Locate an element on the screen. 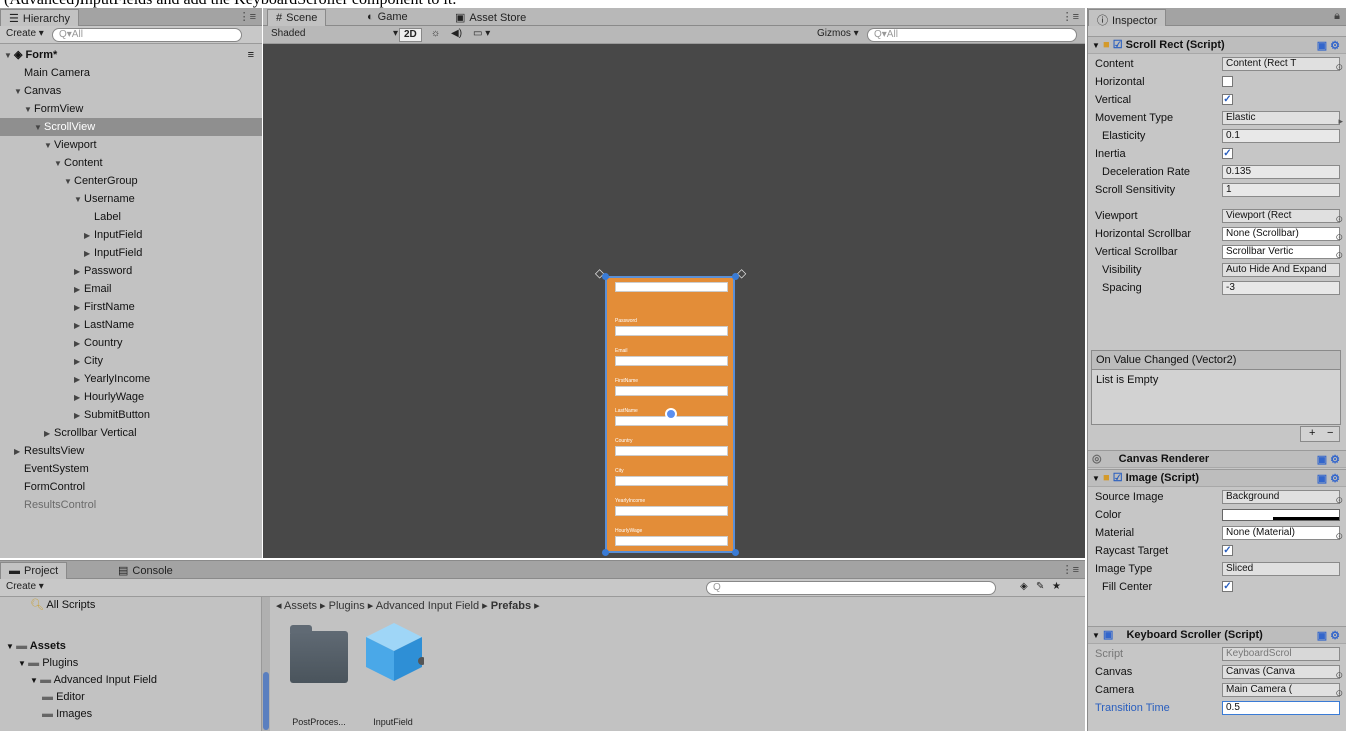 This screenshot has width=1346, height=731. rect-handle-top-left is located at coordinates (605, 276).